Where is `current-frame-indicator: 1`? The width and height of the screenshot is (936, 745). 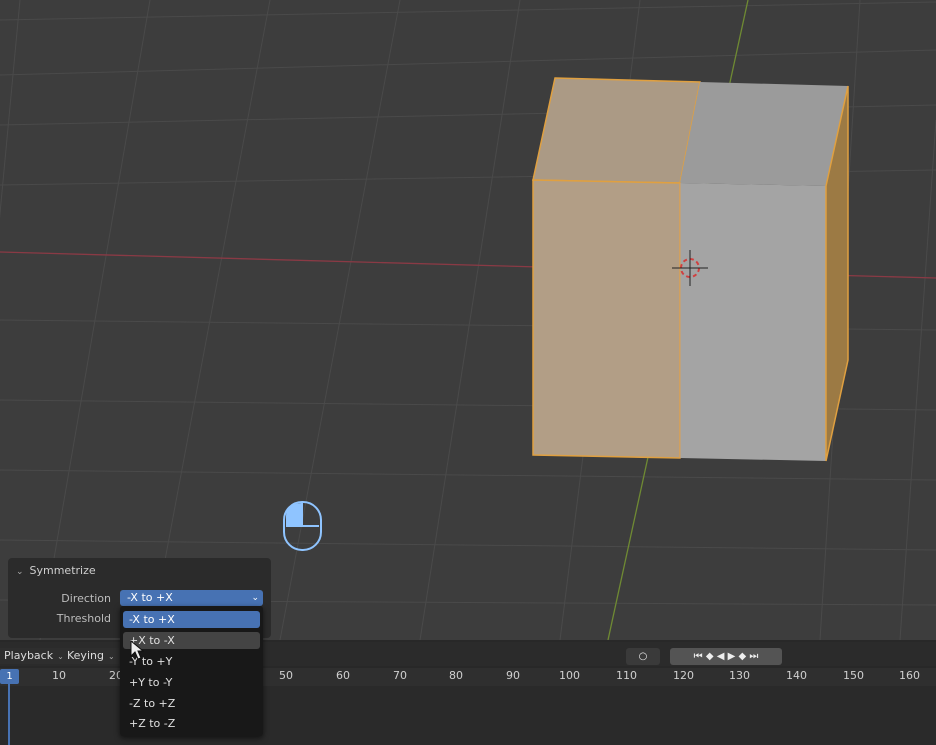 current-frame-indicator: 1 is located at coordinates (9, 676).